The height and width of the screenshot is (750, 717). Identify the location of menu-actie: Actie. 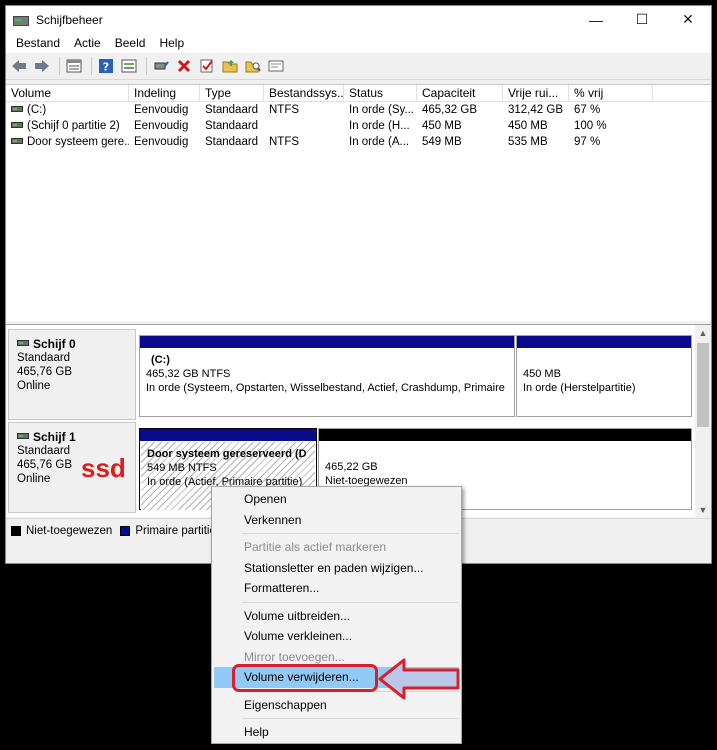
(87, 43).